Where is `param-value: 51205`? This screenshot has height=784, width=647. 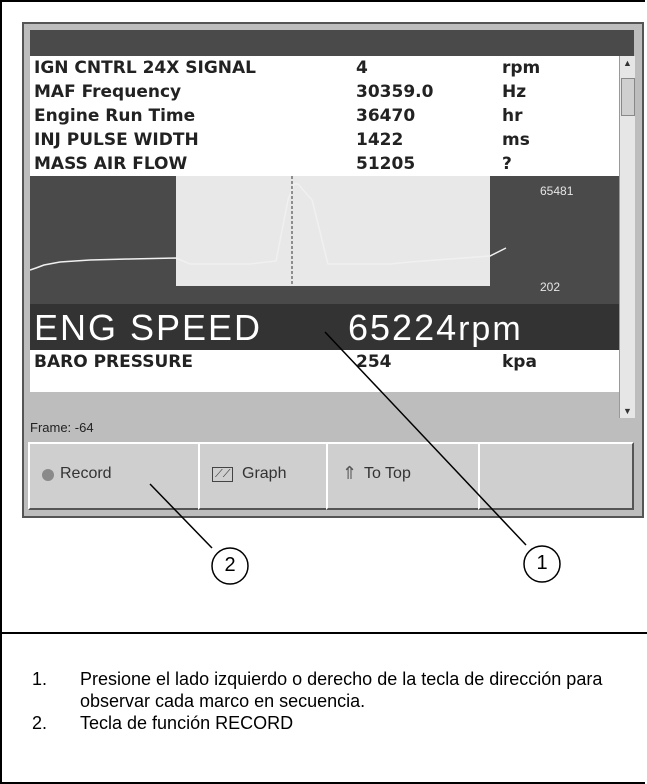
param-value: 51205 is located at coordinates (386, 164).